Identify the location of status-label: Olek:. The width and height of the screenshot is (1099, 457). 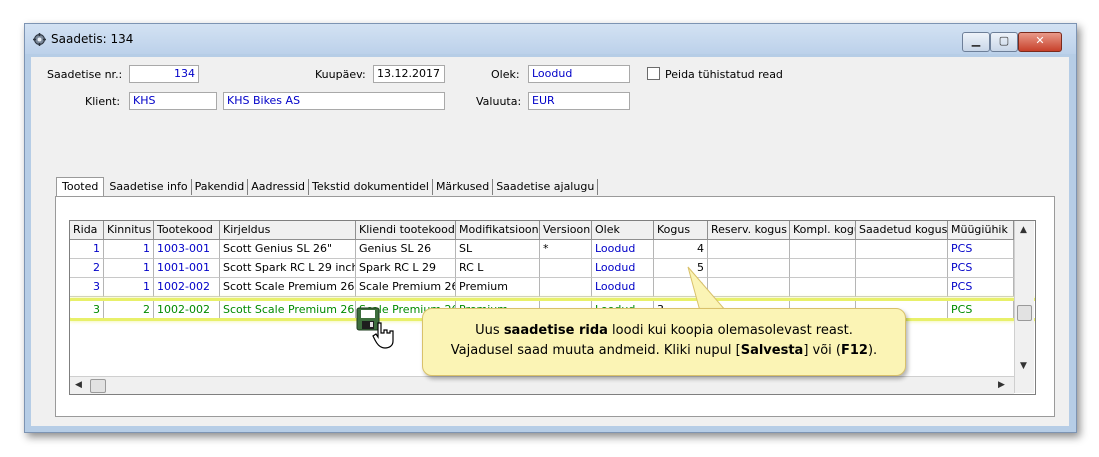
(505, 74).